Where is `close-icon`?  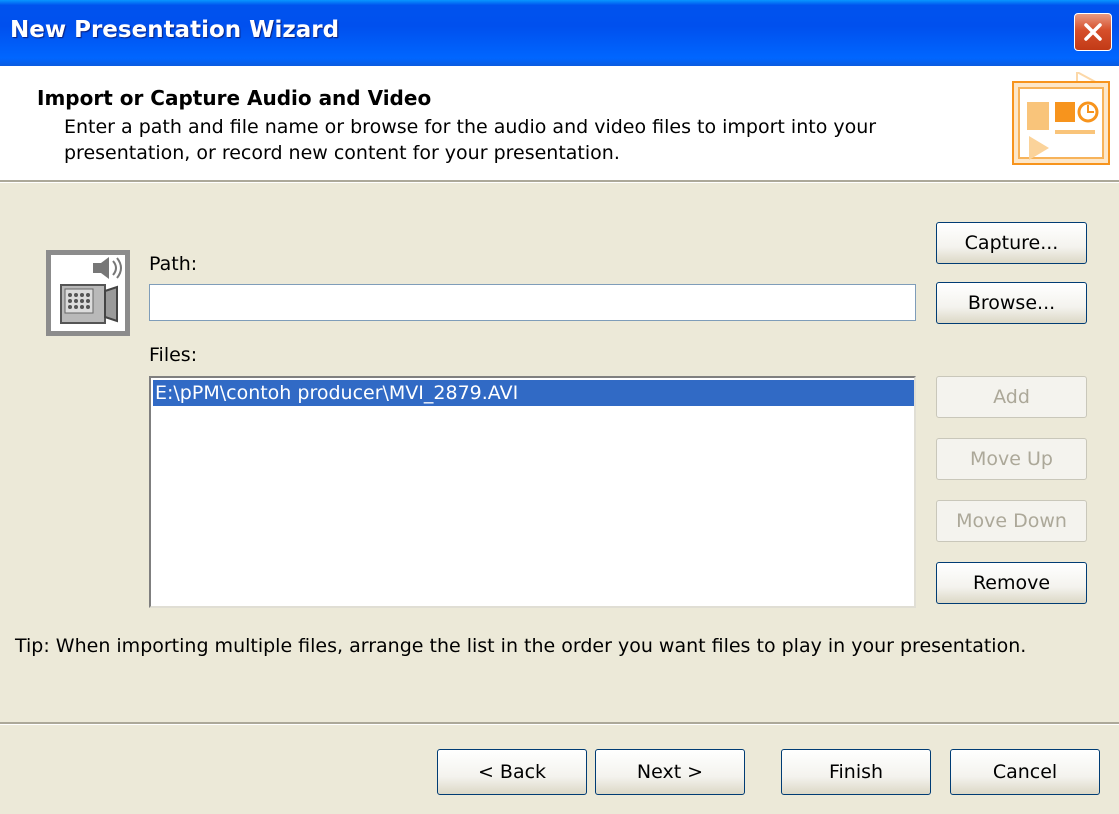
close-icon is located at coordinates (1093, 32).